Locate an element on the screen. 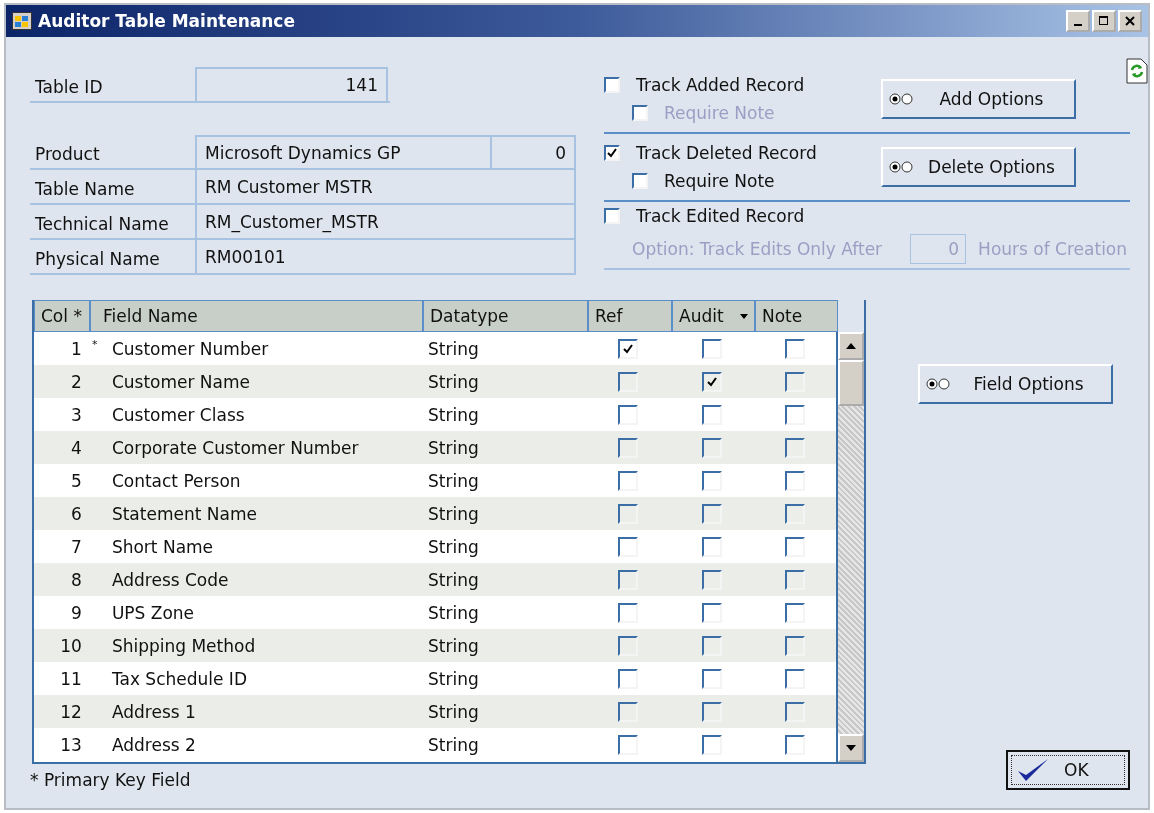 The height and width of the screenshot is (813, 1154). maximize-button is located at coordinates (1104, 21).